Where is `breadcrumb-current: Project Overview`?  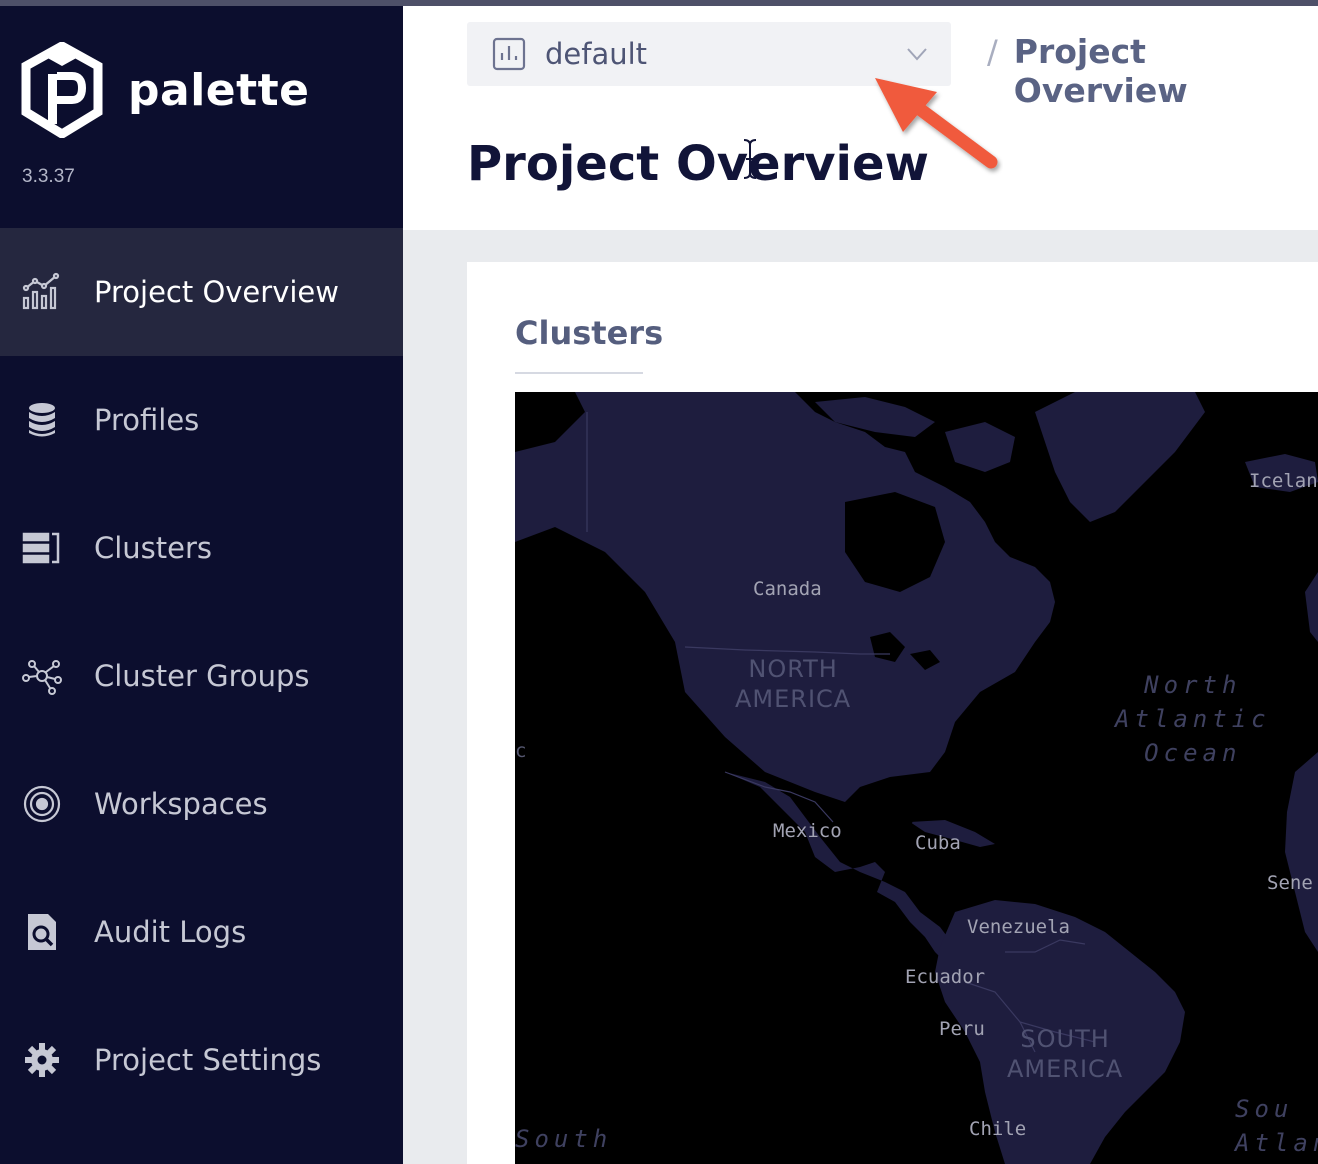 breadcrumb-current: Project Overview is located at coordinates (1166, 71).